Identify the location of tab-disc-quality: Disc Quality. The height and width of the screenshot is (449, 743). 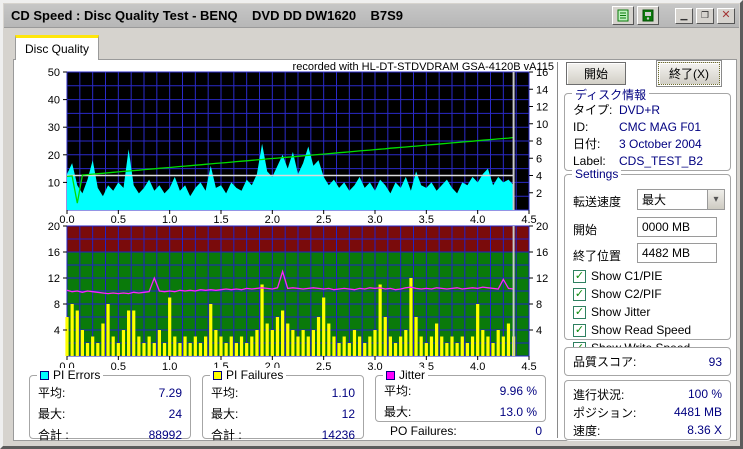
(57, 47).